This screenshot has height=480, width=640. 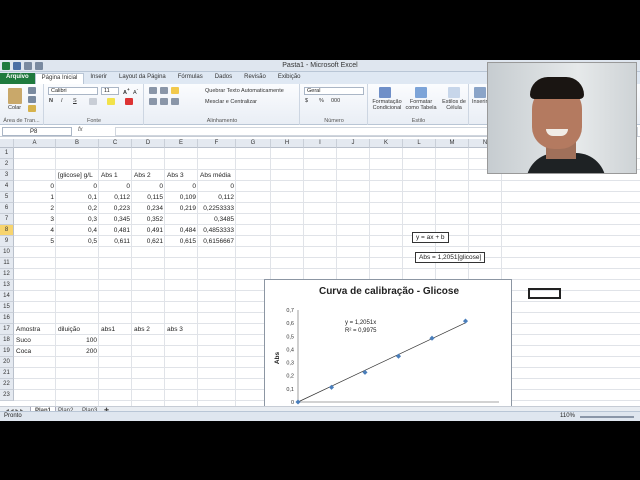 I want to click on bold-button: N, so click(x=51, y=101).